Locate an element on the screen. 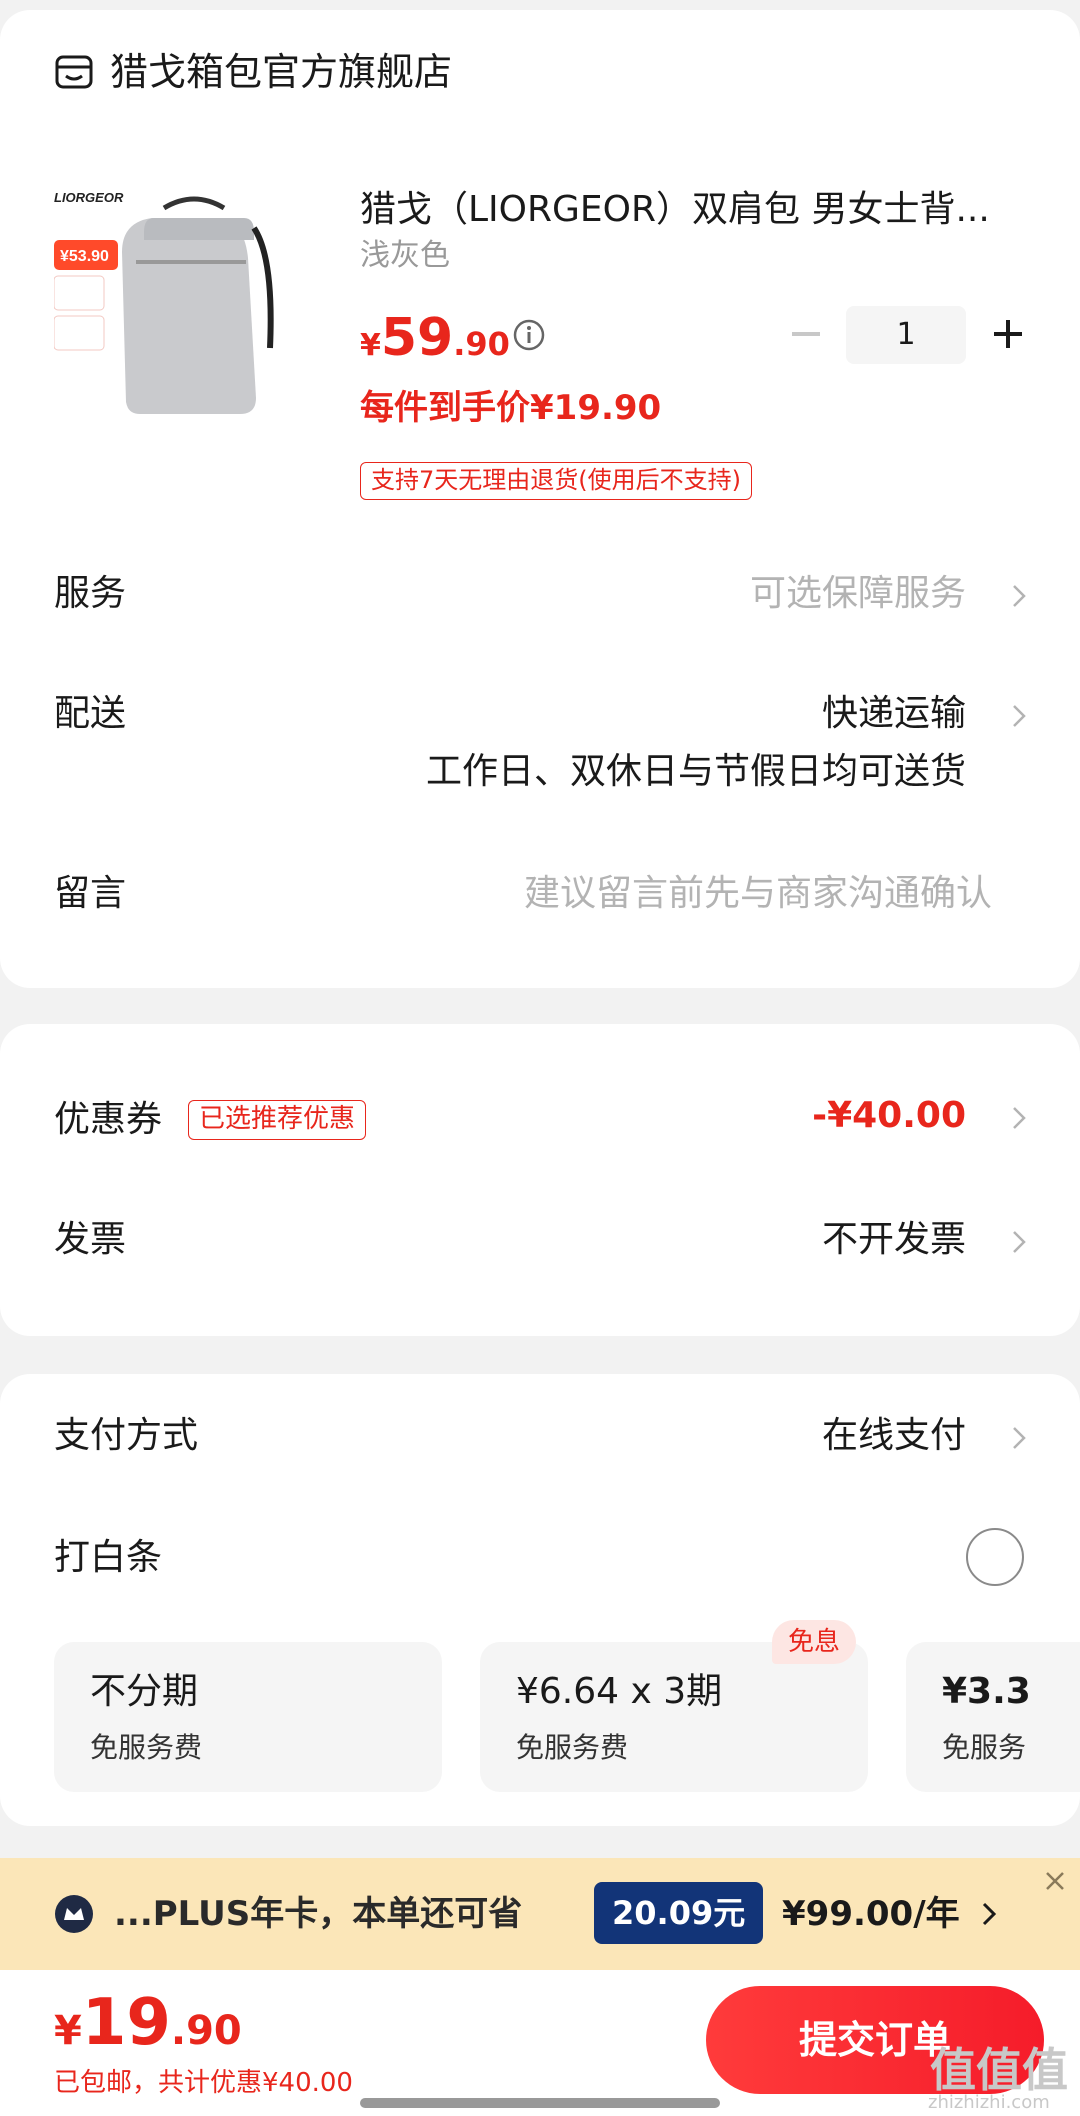  coupon-value: -¥40.00 is located at coordinates (889, 1116).